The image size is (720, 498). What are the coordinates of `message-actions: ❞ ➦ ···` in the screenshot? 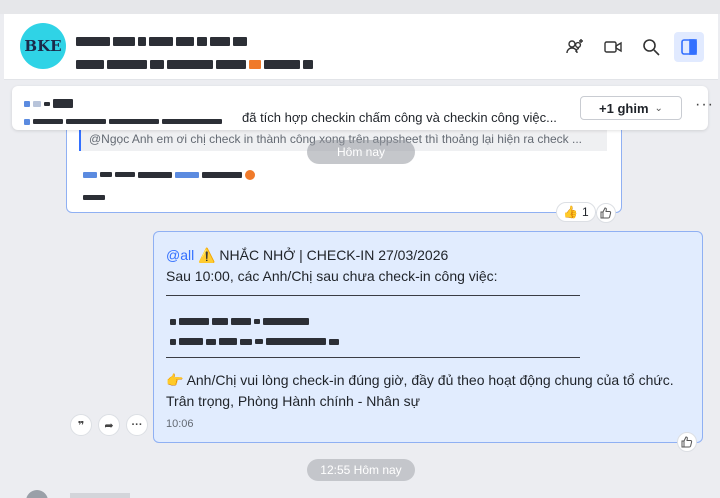 It's located at (109, 425).